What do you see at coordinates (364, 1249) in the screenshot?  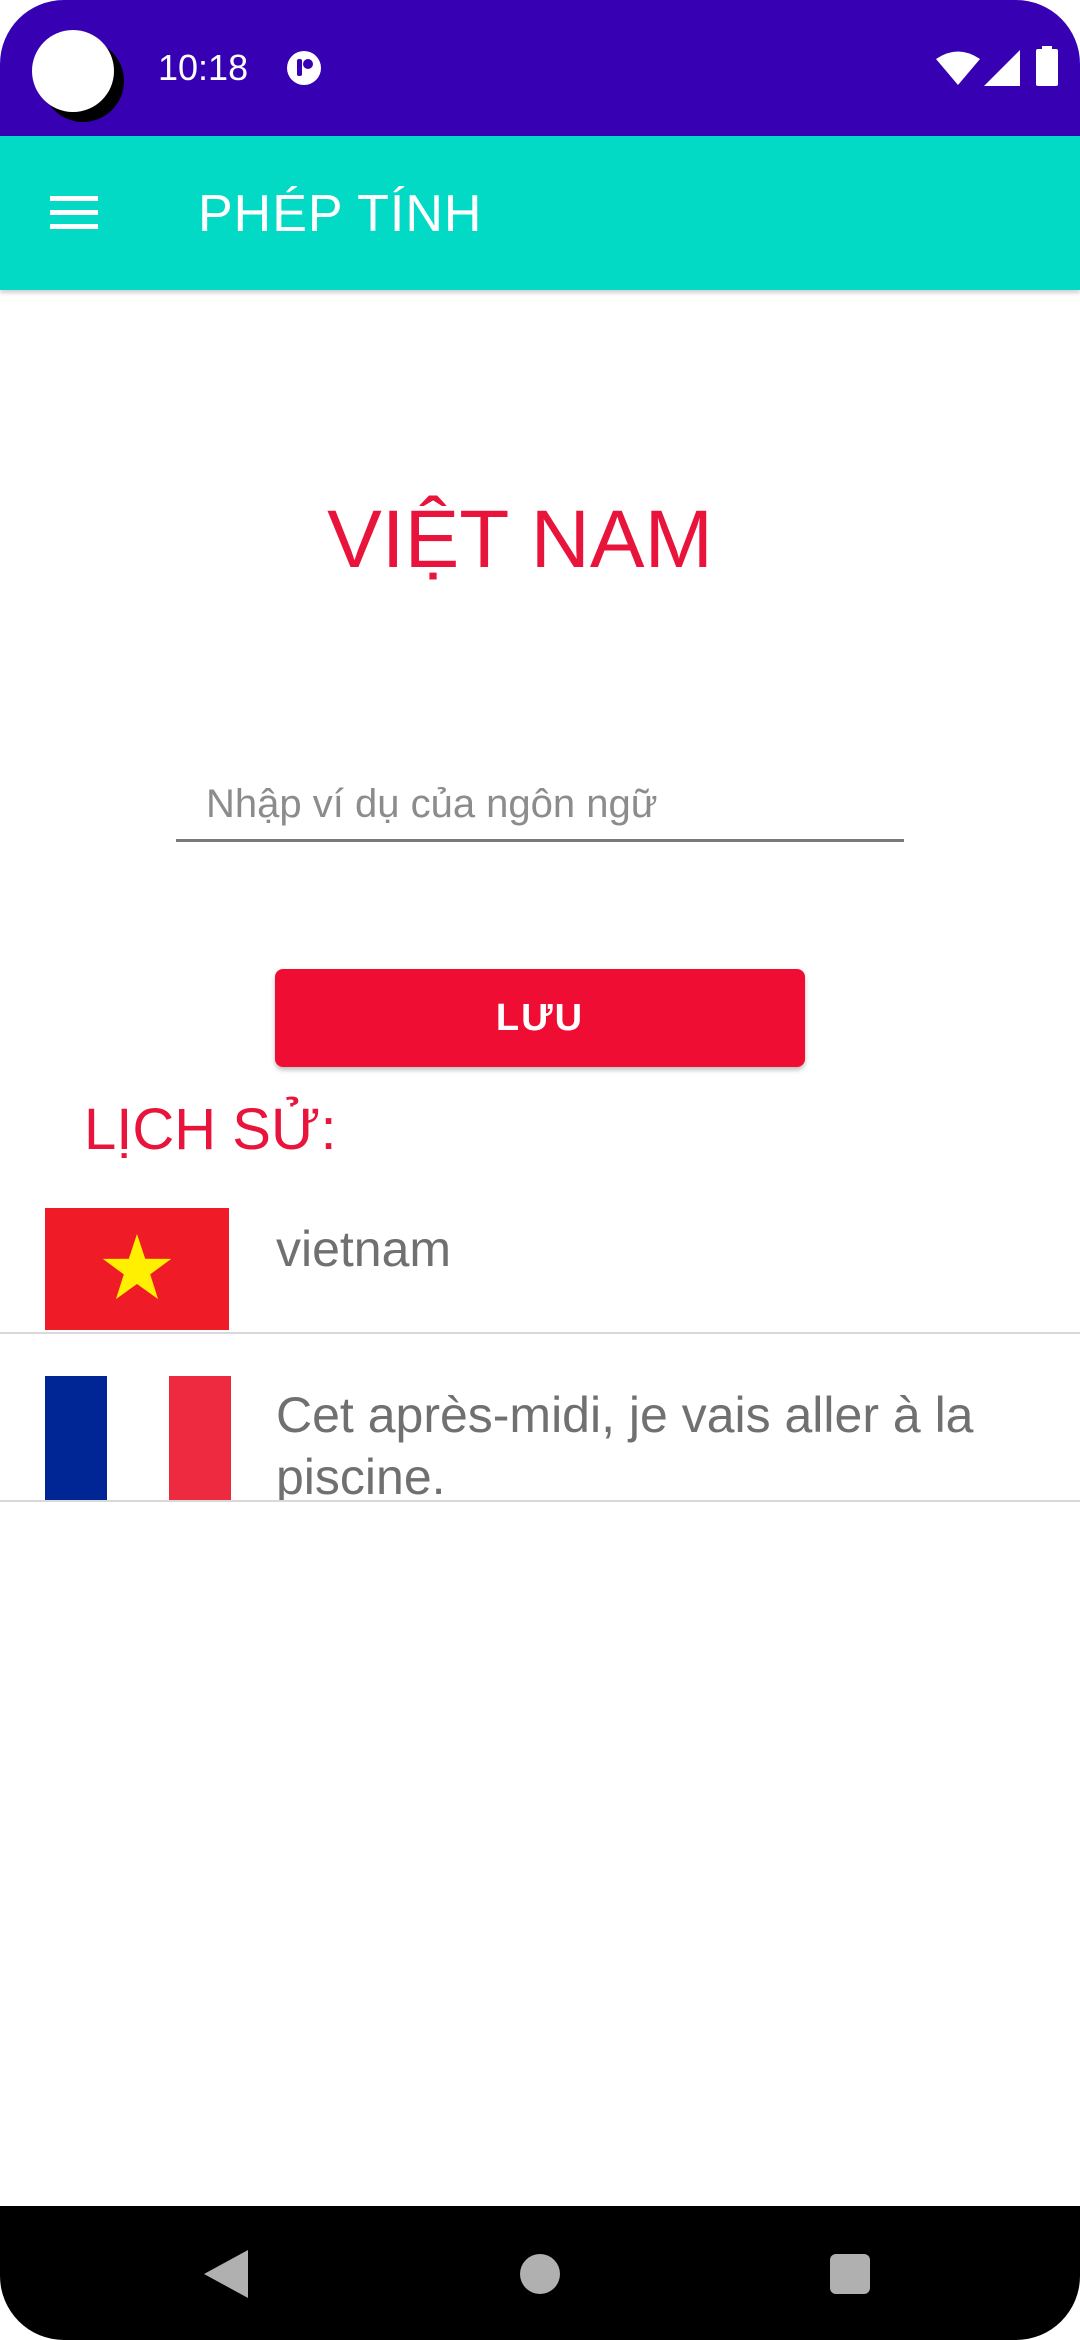 I see `history-item-text: vietnam` at bounding box center [364, 1249].